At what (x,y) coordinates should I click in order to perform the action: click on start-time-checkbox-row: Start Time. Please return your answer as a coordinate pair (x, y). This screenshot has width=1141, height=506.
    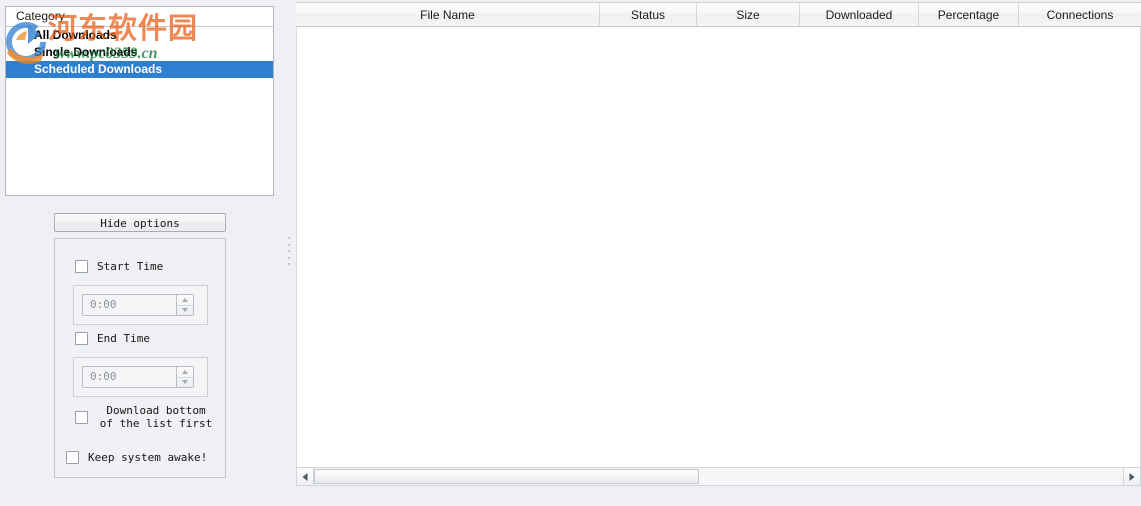
    Looking at the image, I should click on (119, 266).